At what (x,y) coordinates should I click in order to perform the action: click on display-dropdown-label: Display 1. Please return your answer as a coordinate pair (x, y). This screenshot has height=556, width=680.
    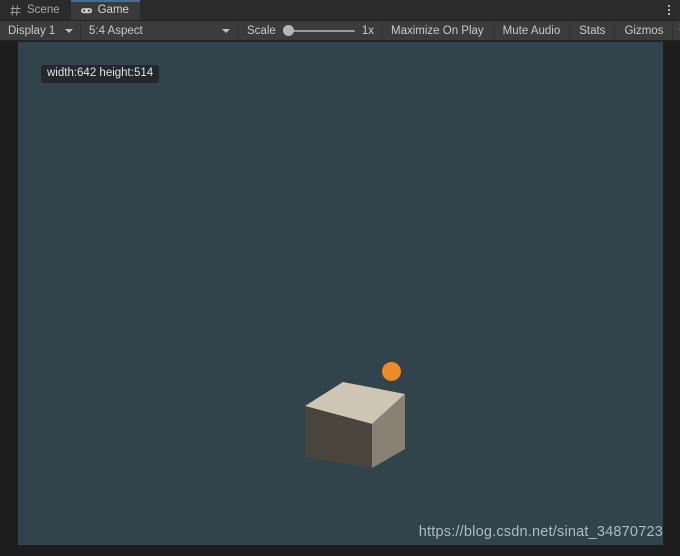
    Looking at the image, I should click on (32, 30).